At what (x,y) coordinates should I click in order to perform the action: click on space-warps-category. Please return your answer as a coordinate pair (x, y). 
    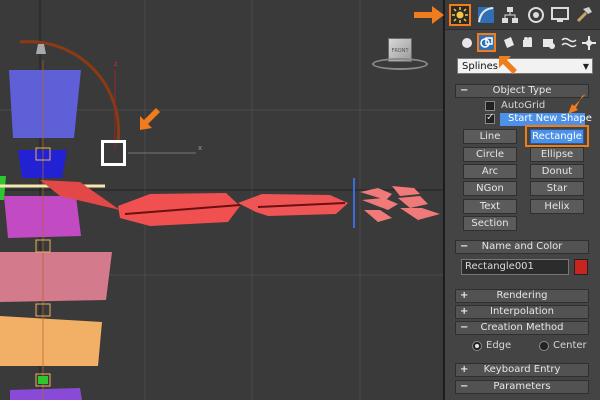
    Looking at the image, I should click on (568, 42).